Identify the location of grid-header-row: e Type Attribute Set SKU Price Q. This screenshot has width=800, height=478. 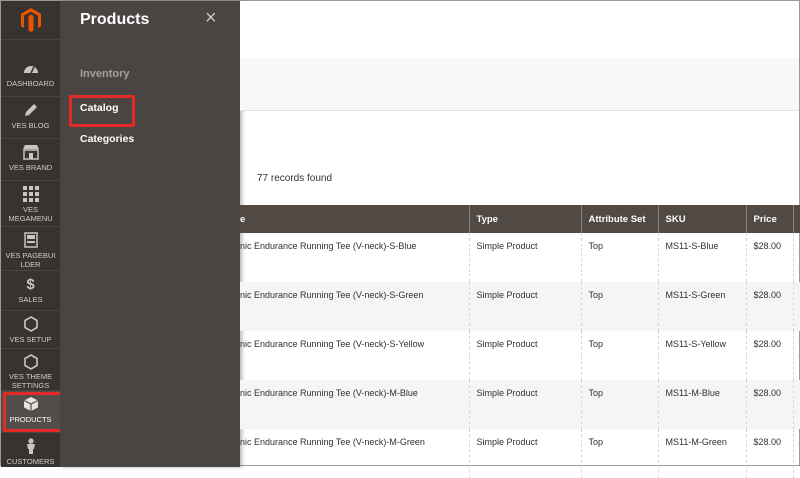
(520, 219).